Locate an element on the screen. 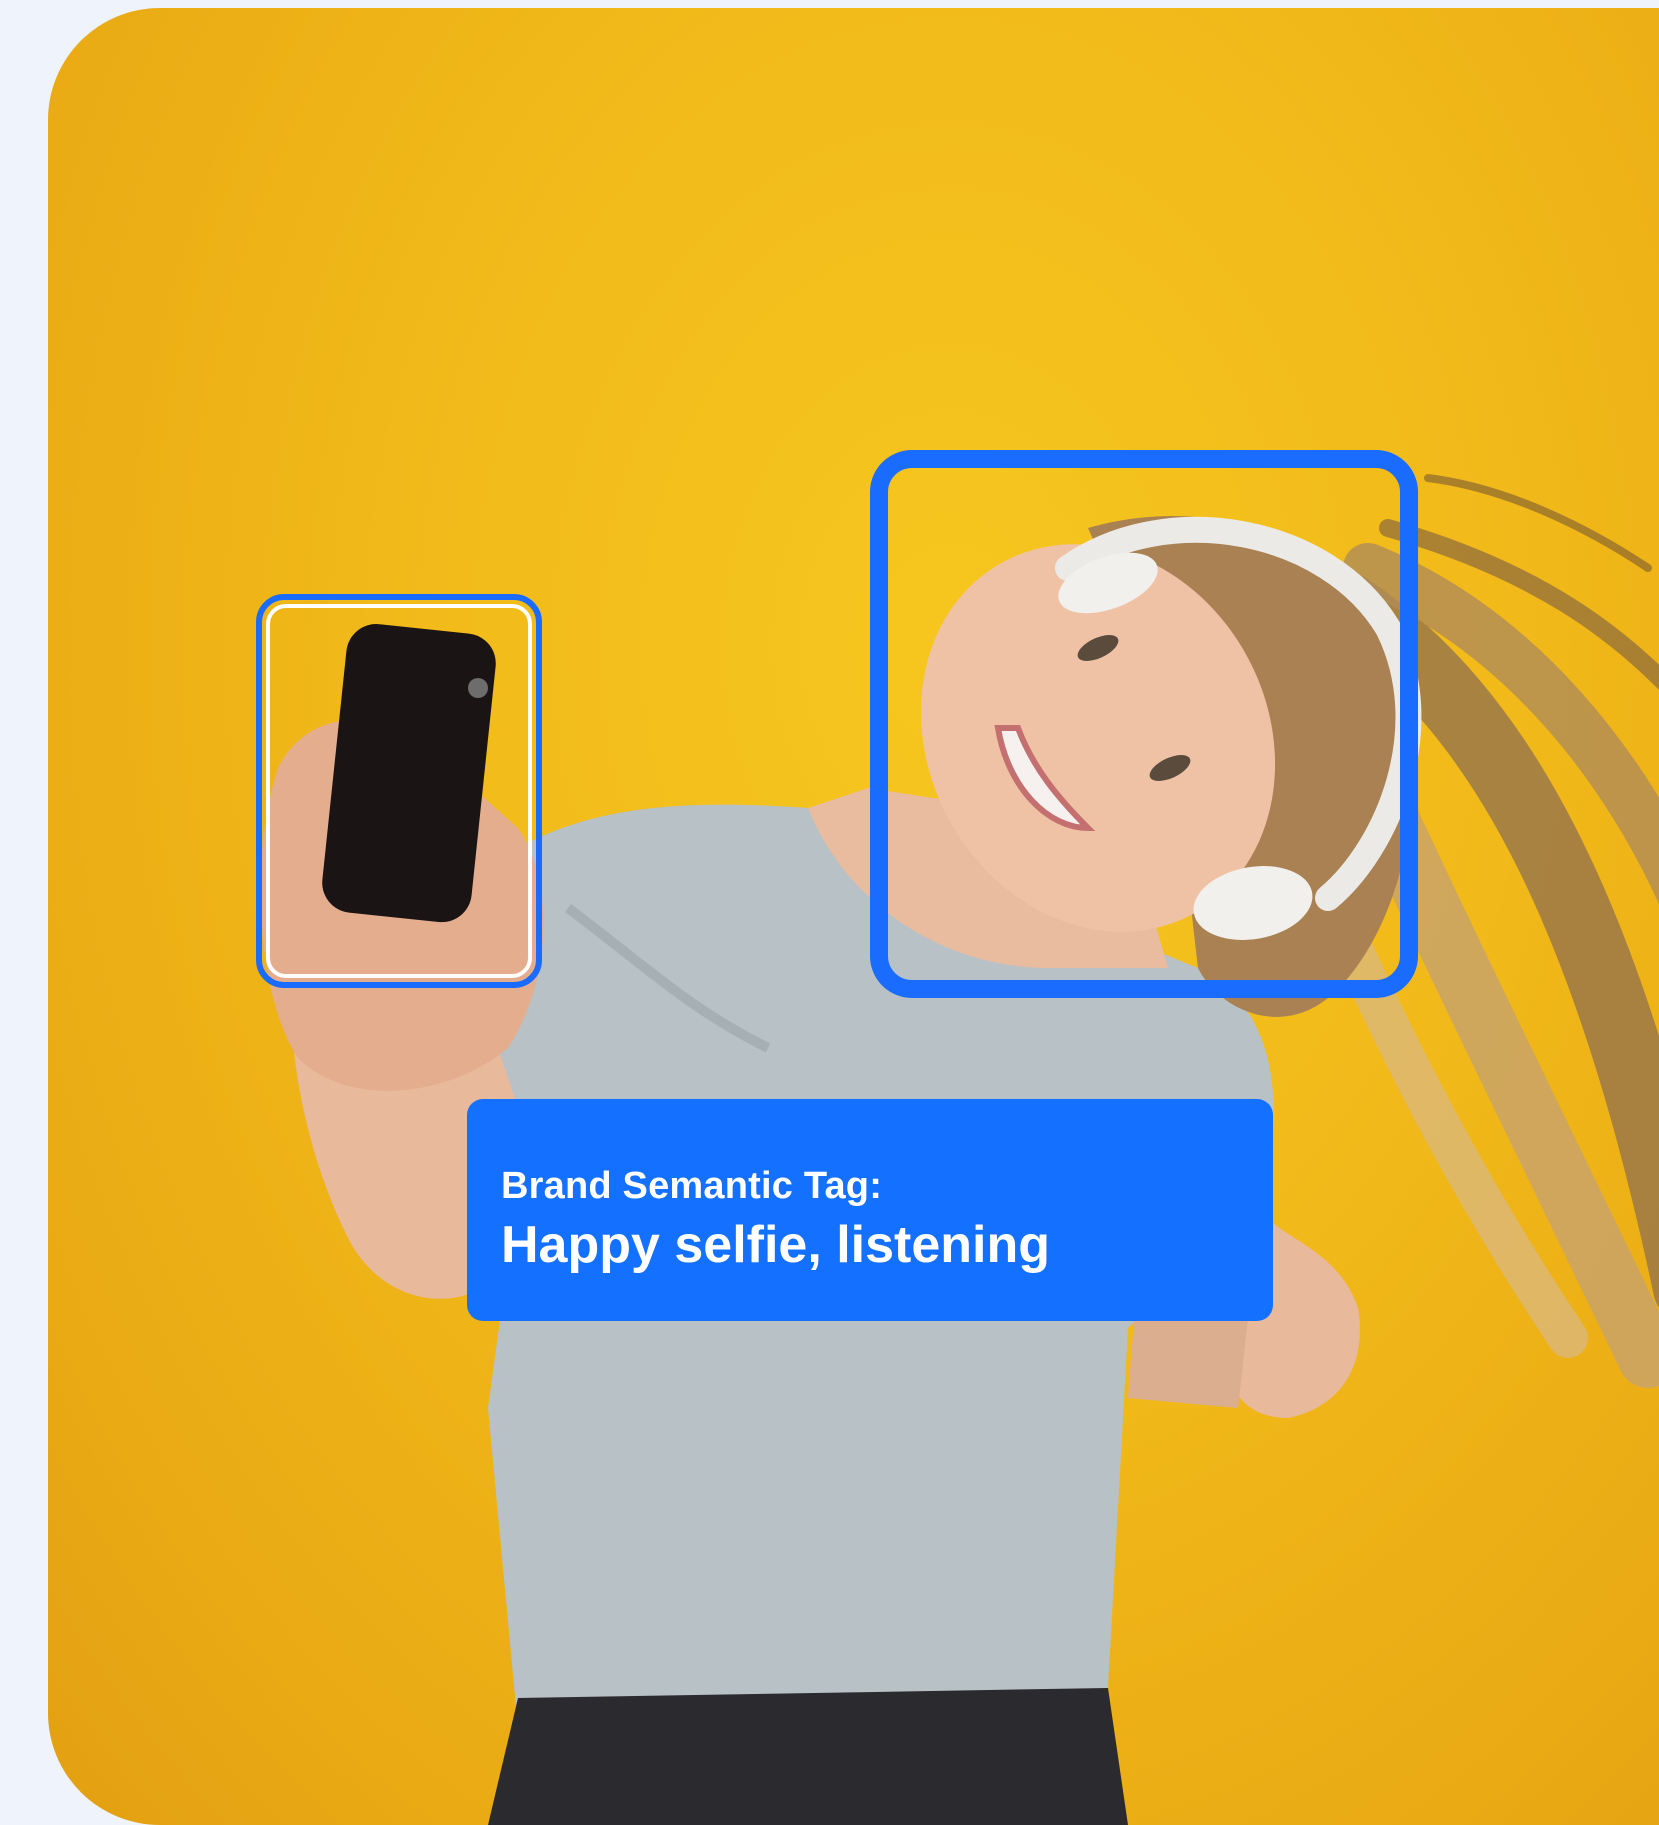  trousers is located at coordinates (808, 1756).